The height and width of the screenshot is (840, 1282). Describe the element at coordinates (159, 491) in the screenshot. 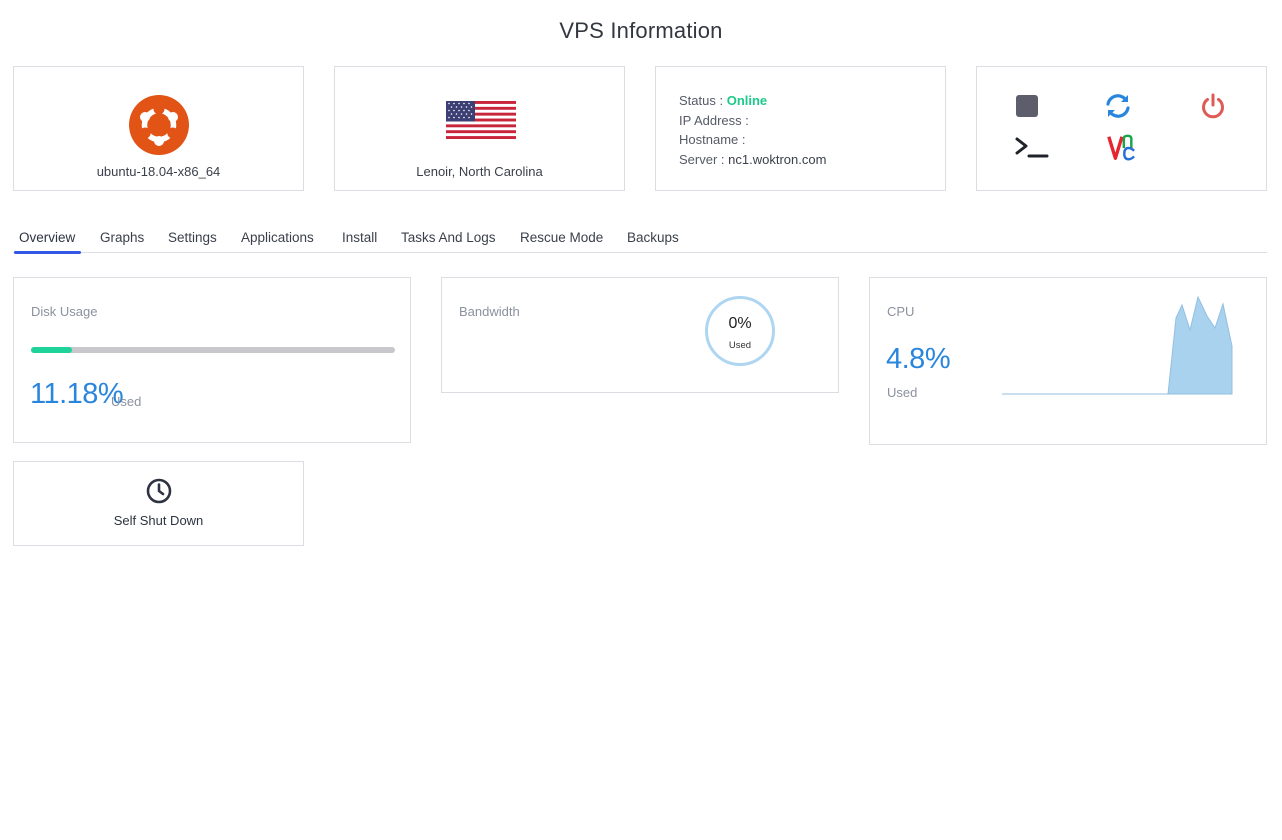

I see `clock-icon` at that location.